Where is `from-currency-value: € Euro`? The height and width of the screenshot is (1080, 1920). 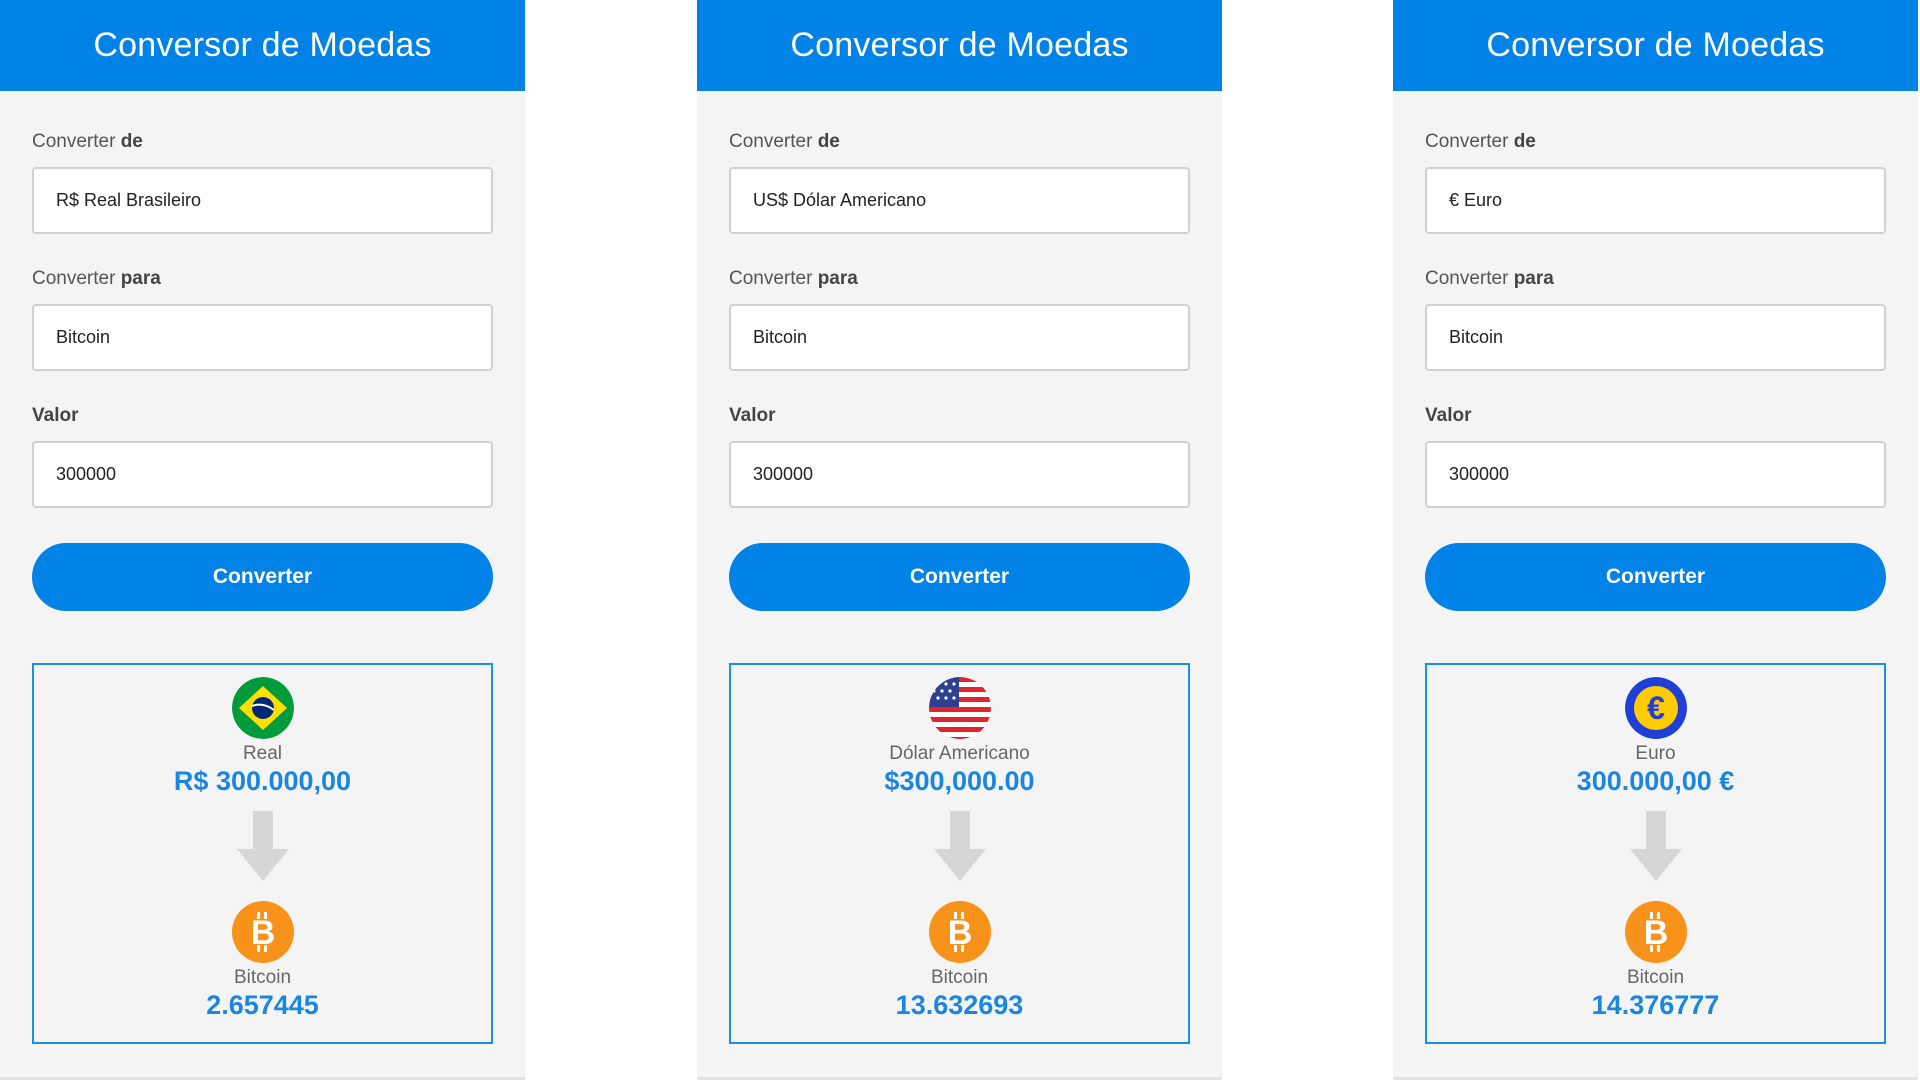 from-currency-value: € Euro is located at coordinates (1476, 200).